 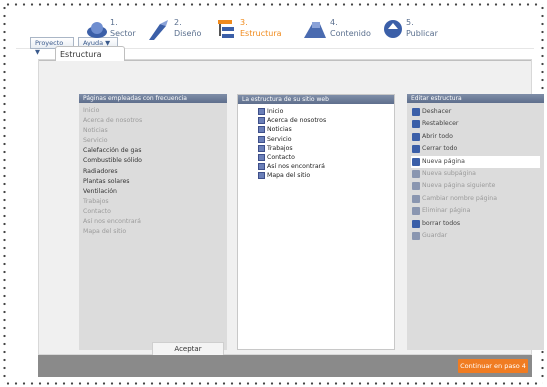 What do you see at coordinates (477, 149) in the screenshot?
I see `edit-action-cerrar-todo: Cerrar todo` at bounding box center [477, 149].